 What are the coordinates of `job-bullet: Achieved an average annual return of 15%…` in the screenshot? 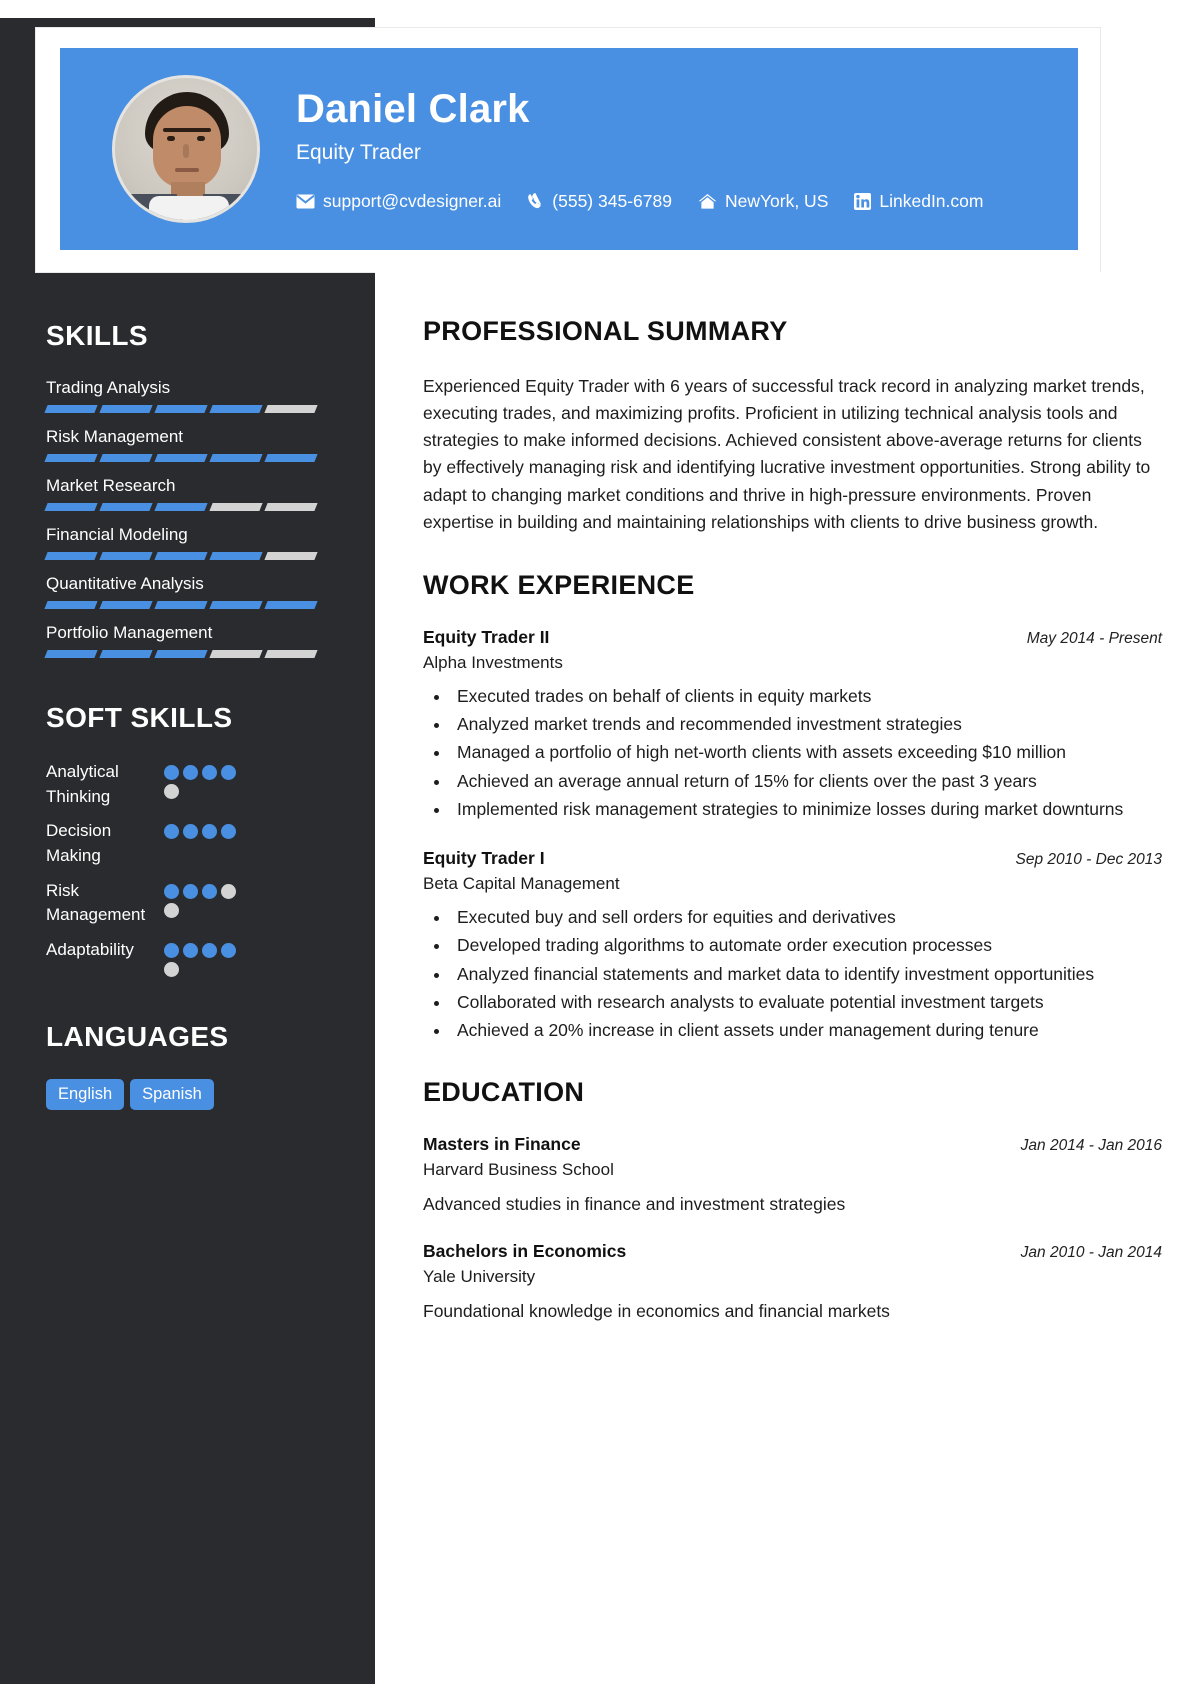 It's located at (806, 781).